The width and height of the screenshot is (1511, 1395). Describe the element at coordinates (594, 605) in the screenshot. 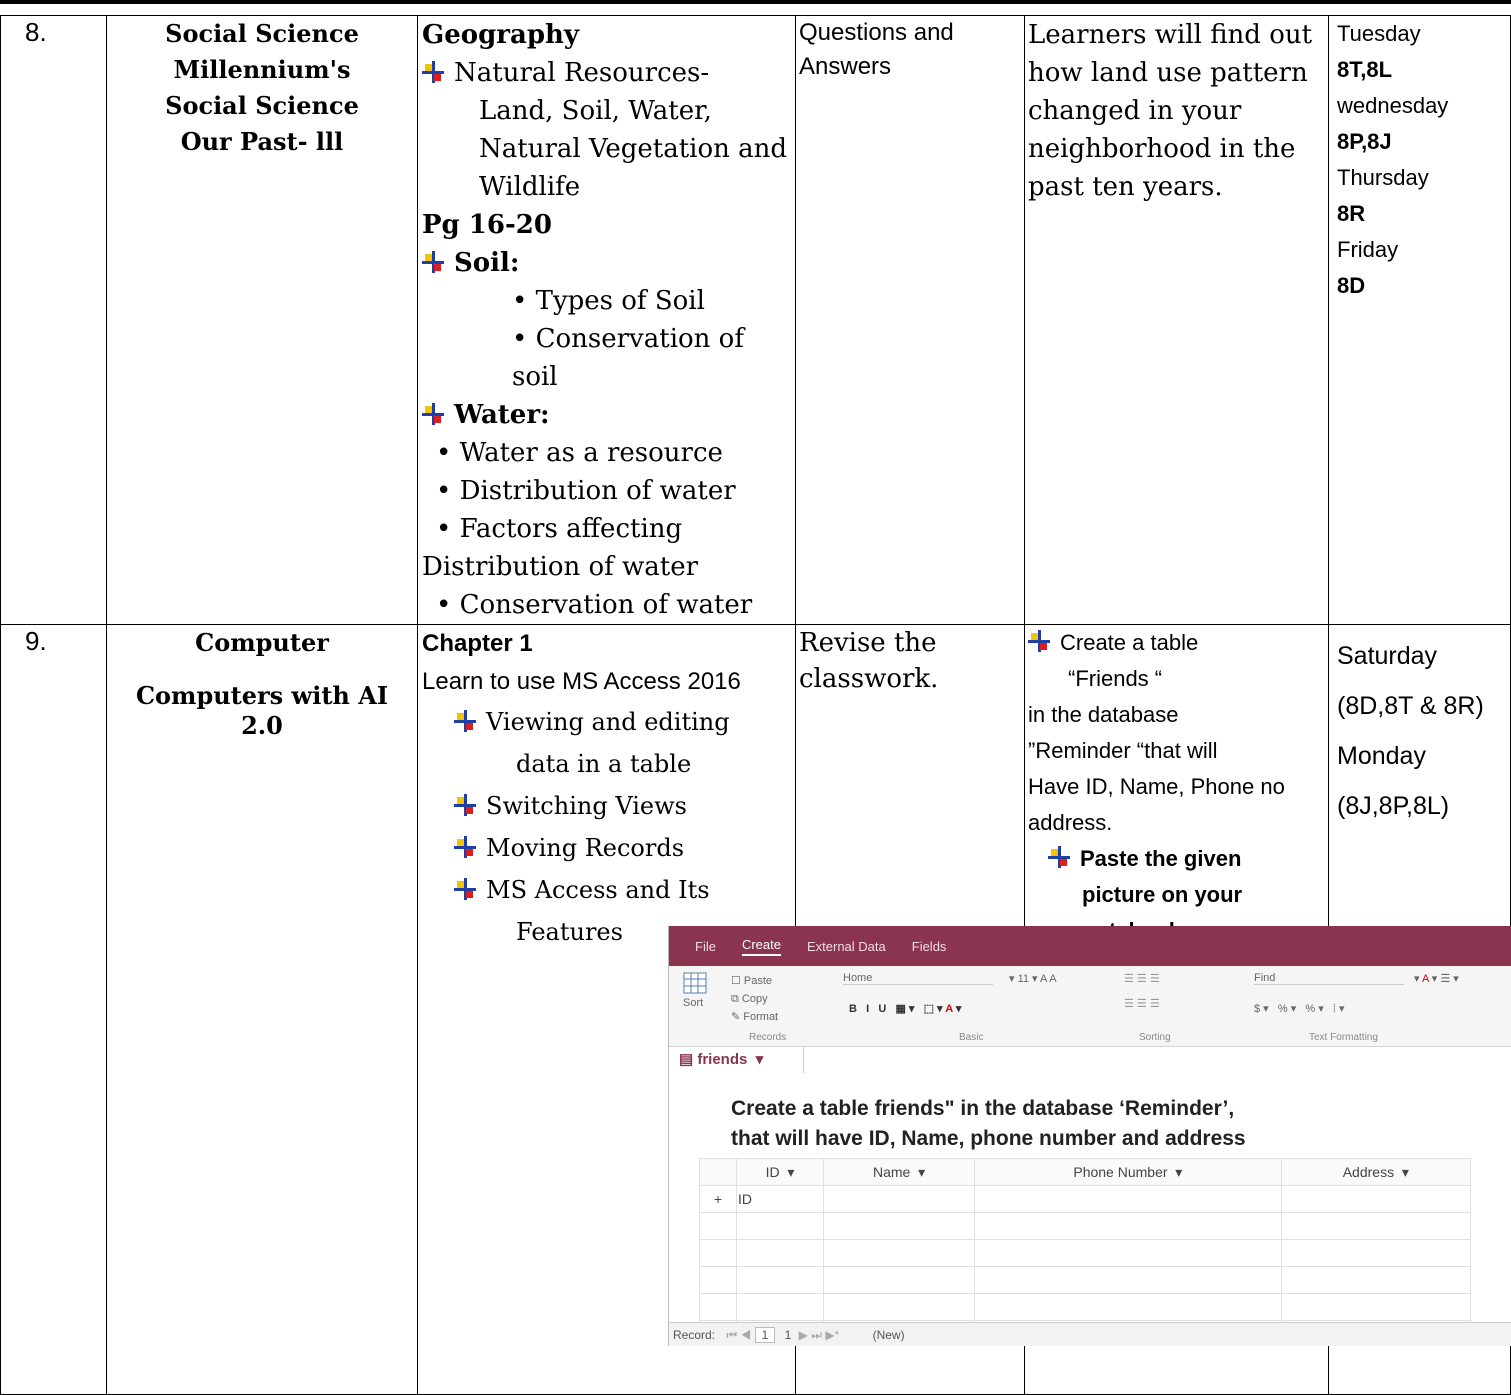

I see `list-item: • Conservation of water` at that location.